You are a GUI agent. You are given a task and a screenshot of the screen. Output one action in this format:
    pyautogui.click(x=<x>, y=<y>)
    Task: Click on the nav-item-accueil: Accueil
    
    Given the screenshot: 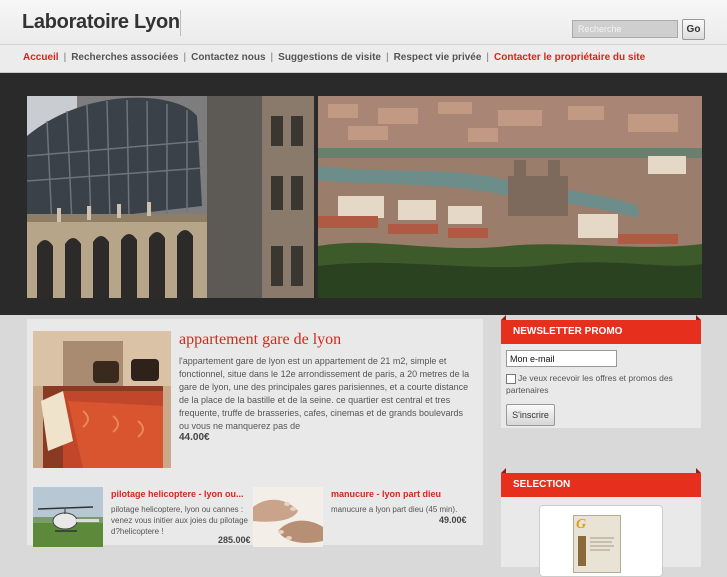 What is the action you would take?
    pyautogui.click(x=41, y=57)
    